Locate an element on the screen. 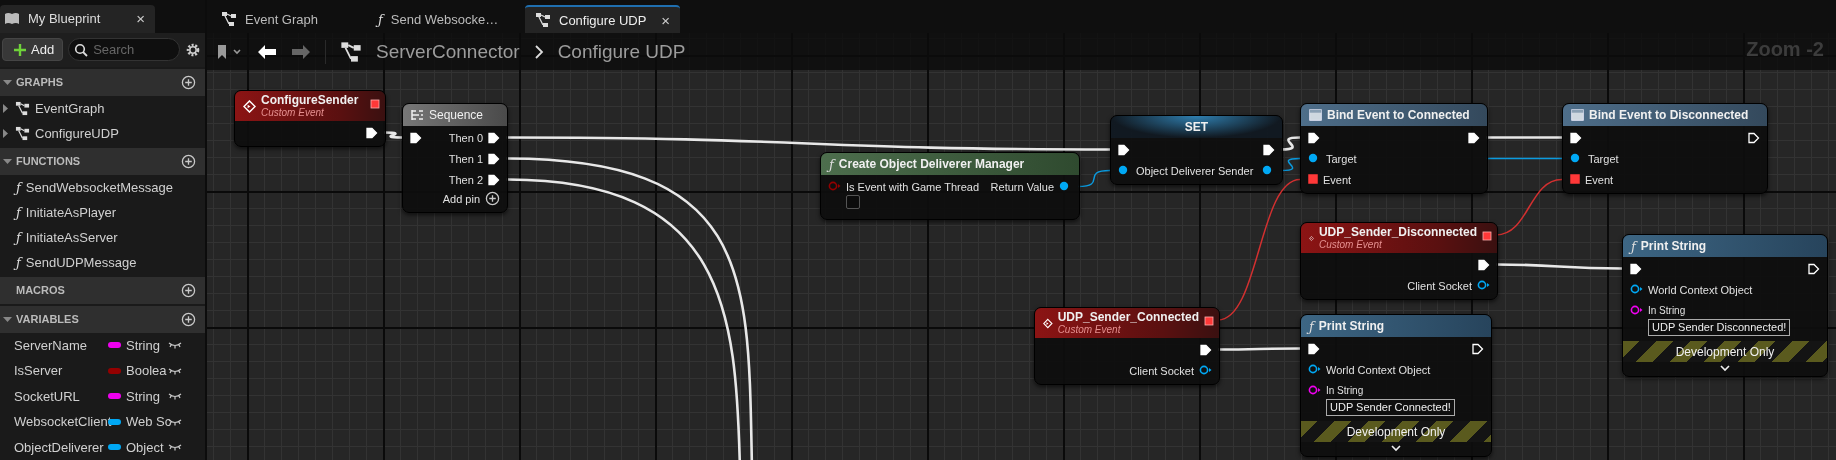 The image size is (1836, 460). graph-tab: Event Graph is located at coordinates (288, 19).